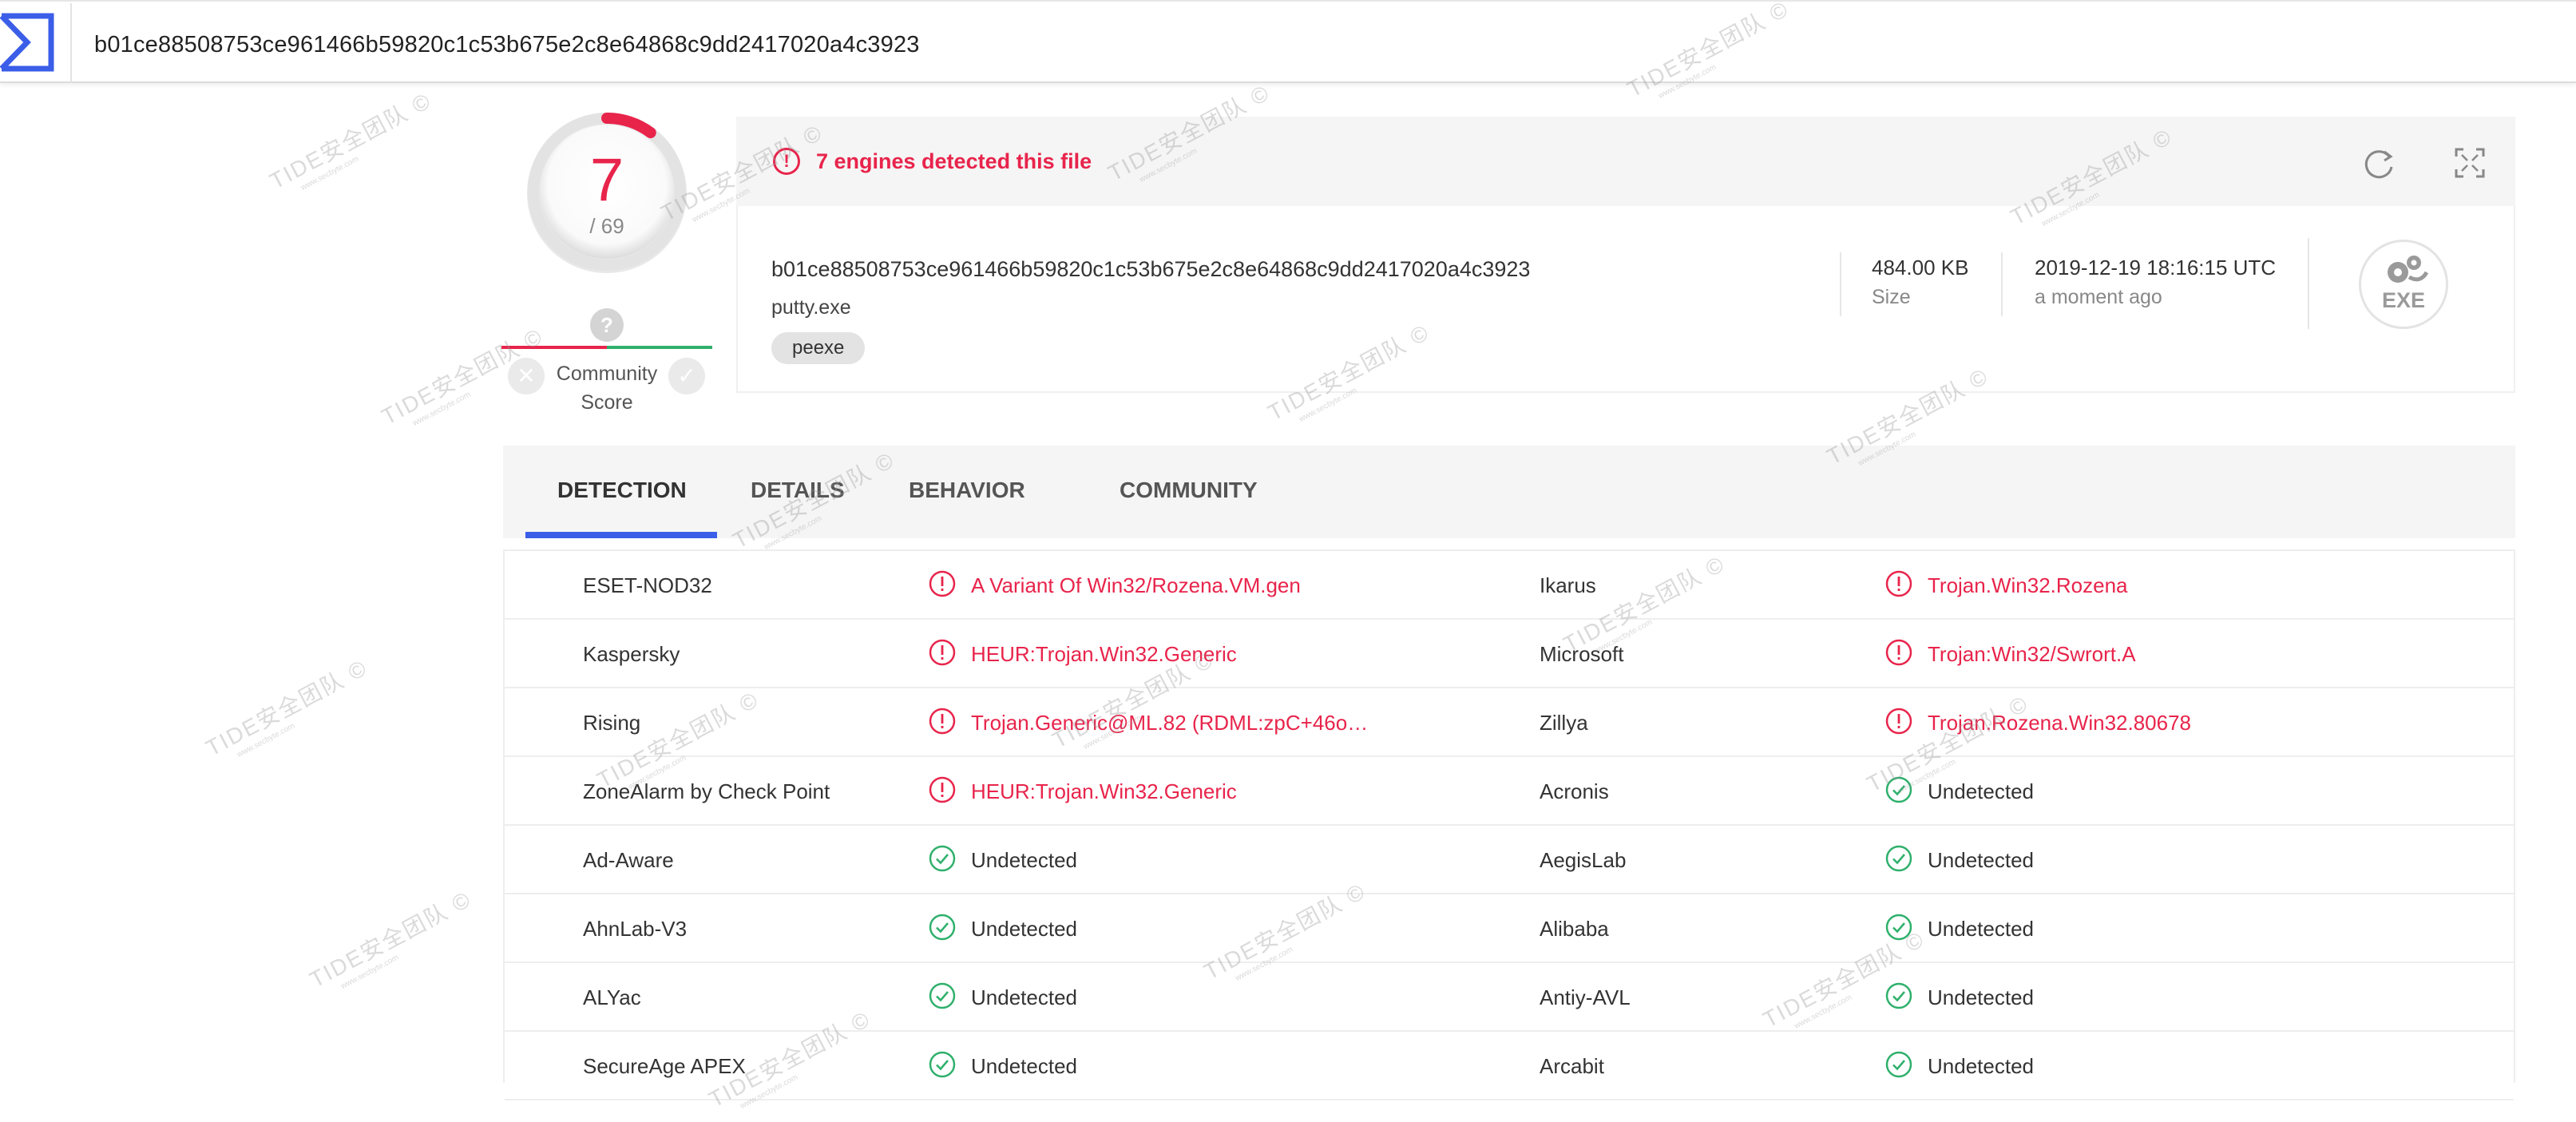  What do you see at coordinates (1509, 928) in the screenshot?
I see `table-row: AhnLab-V3 Undetected Alibaba Undetected` at bounding box center [1509, 928].